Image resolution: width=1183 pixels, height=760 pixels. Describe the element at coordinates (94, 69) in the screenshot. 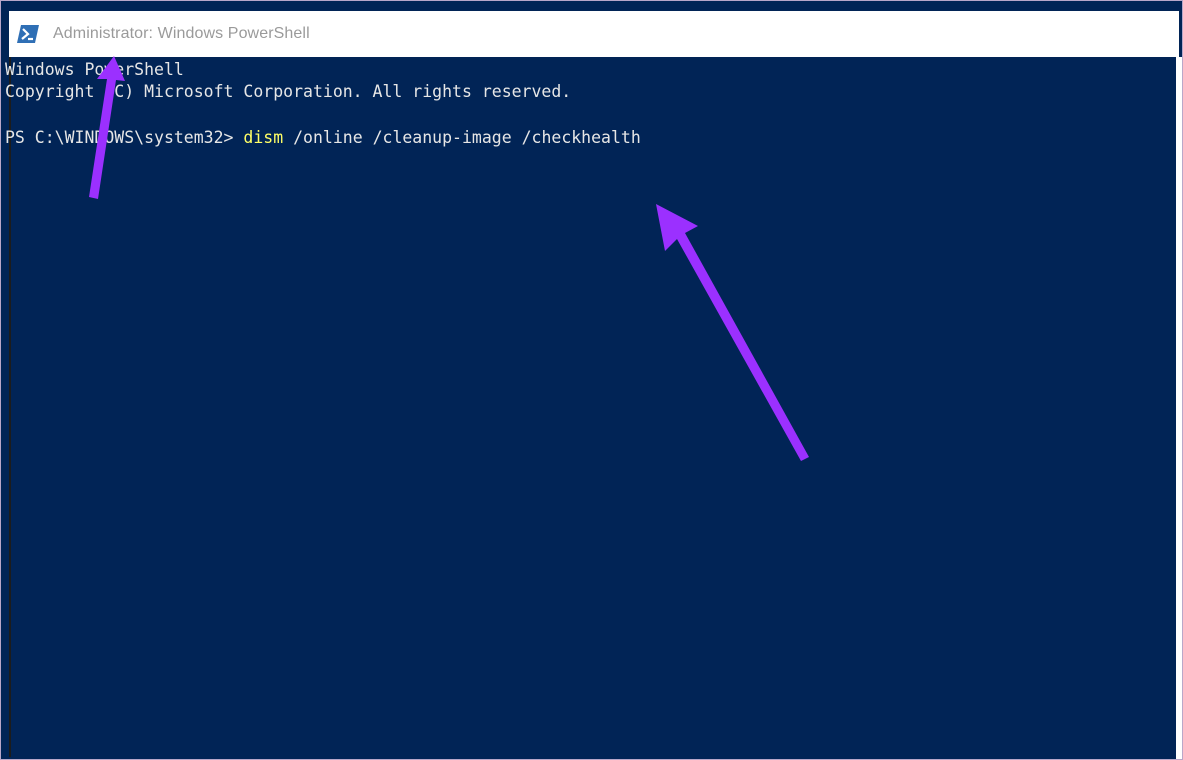

I see `console-line-header: Windows PowerShell` at that location.